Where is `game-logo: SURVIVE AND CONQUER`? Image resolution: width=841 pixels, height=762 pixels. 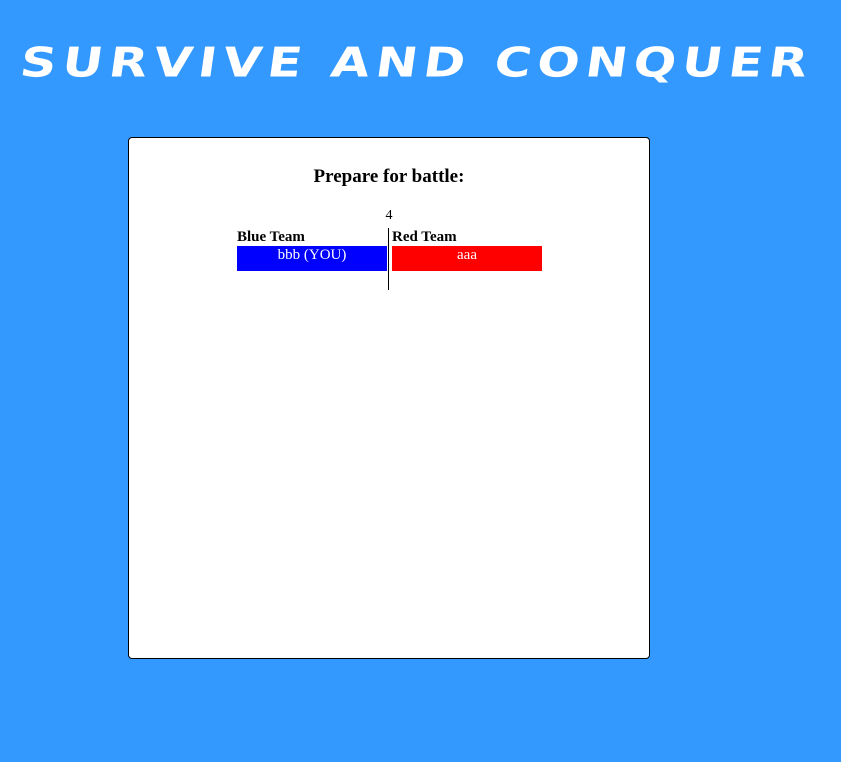
game-logo: SURVIVE AND CONQUER is located at coordinates (417, 62).